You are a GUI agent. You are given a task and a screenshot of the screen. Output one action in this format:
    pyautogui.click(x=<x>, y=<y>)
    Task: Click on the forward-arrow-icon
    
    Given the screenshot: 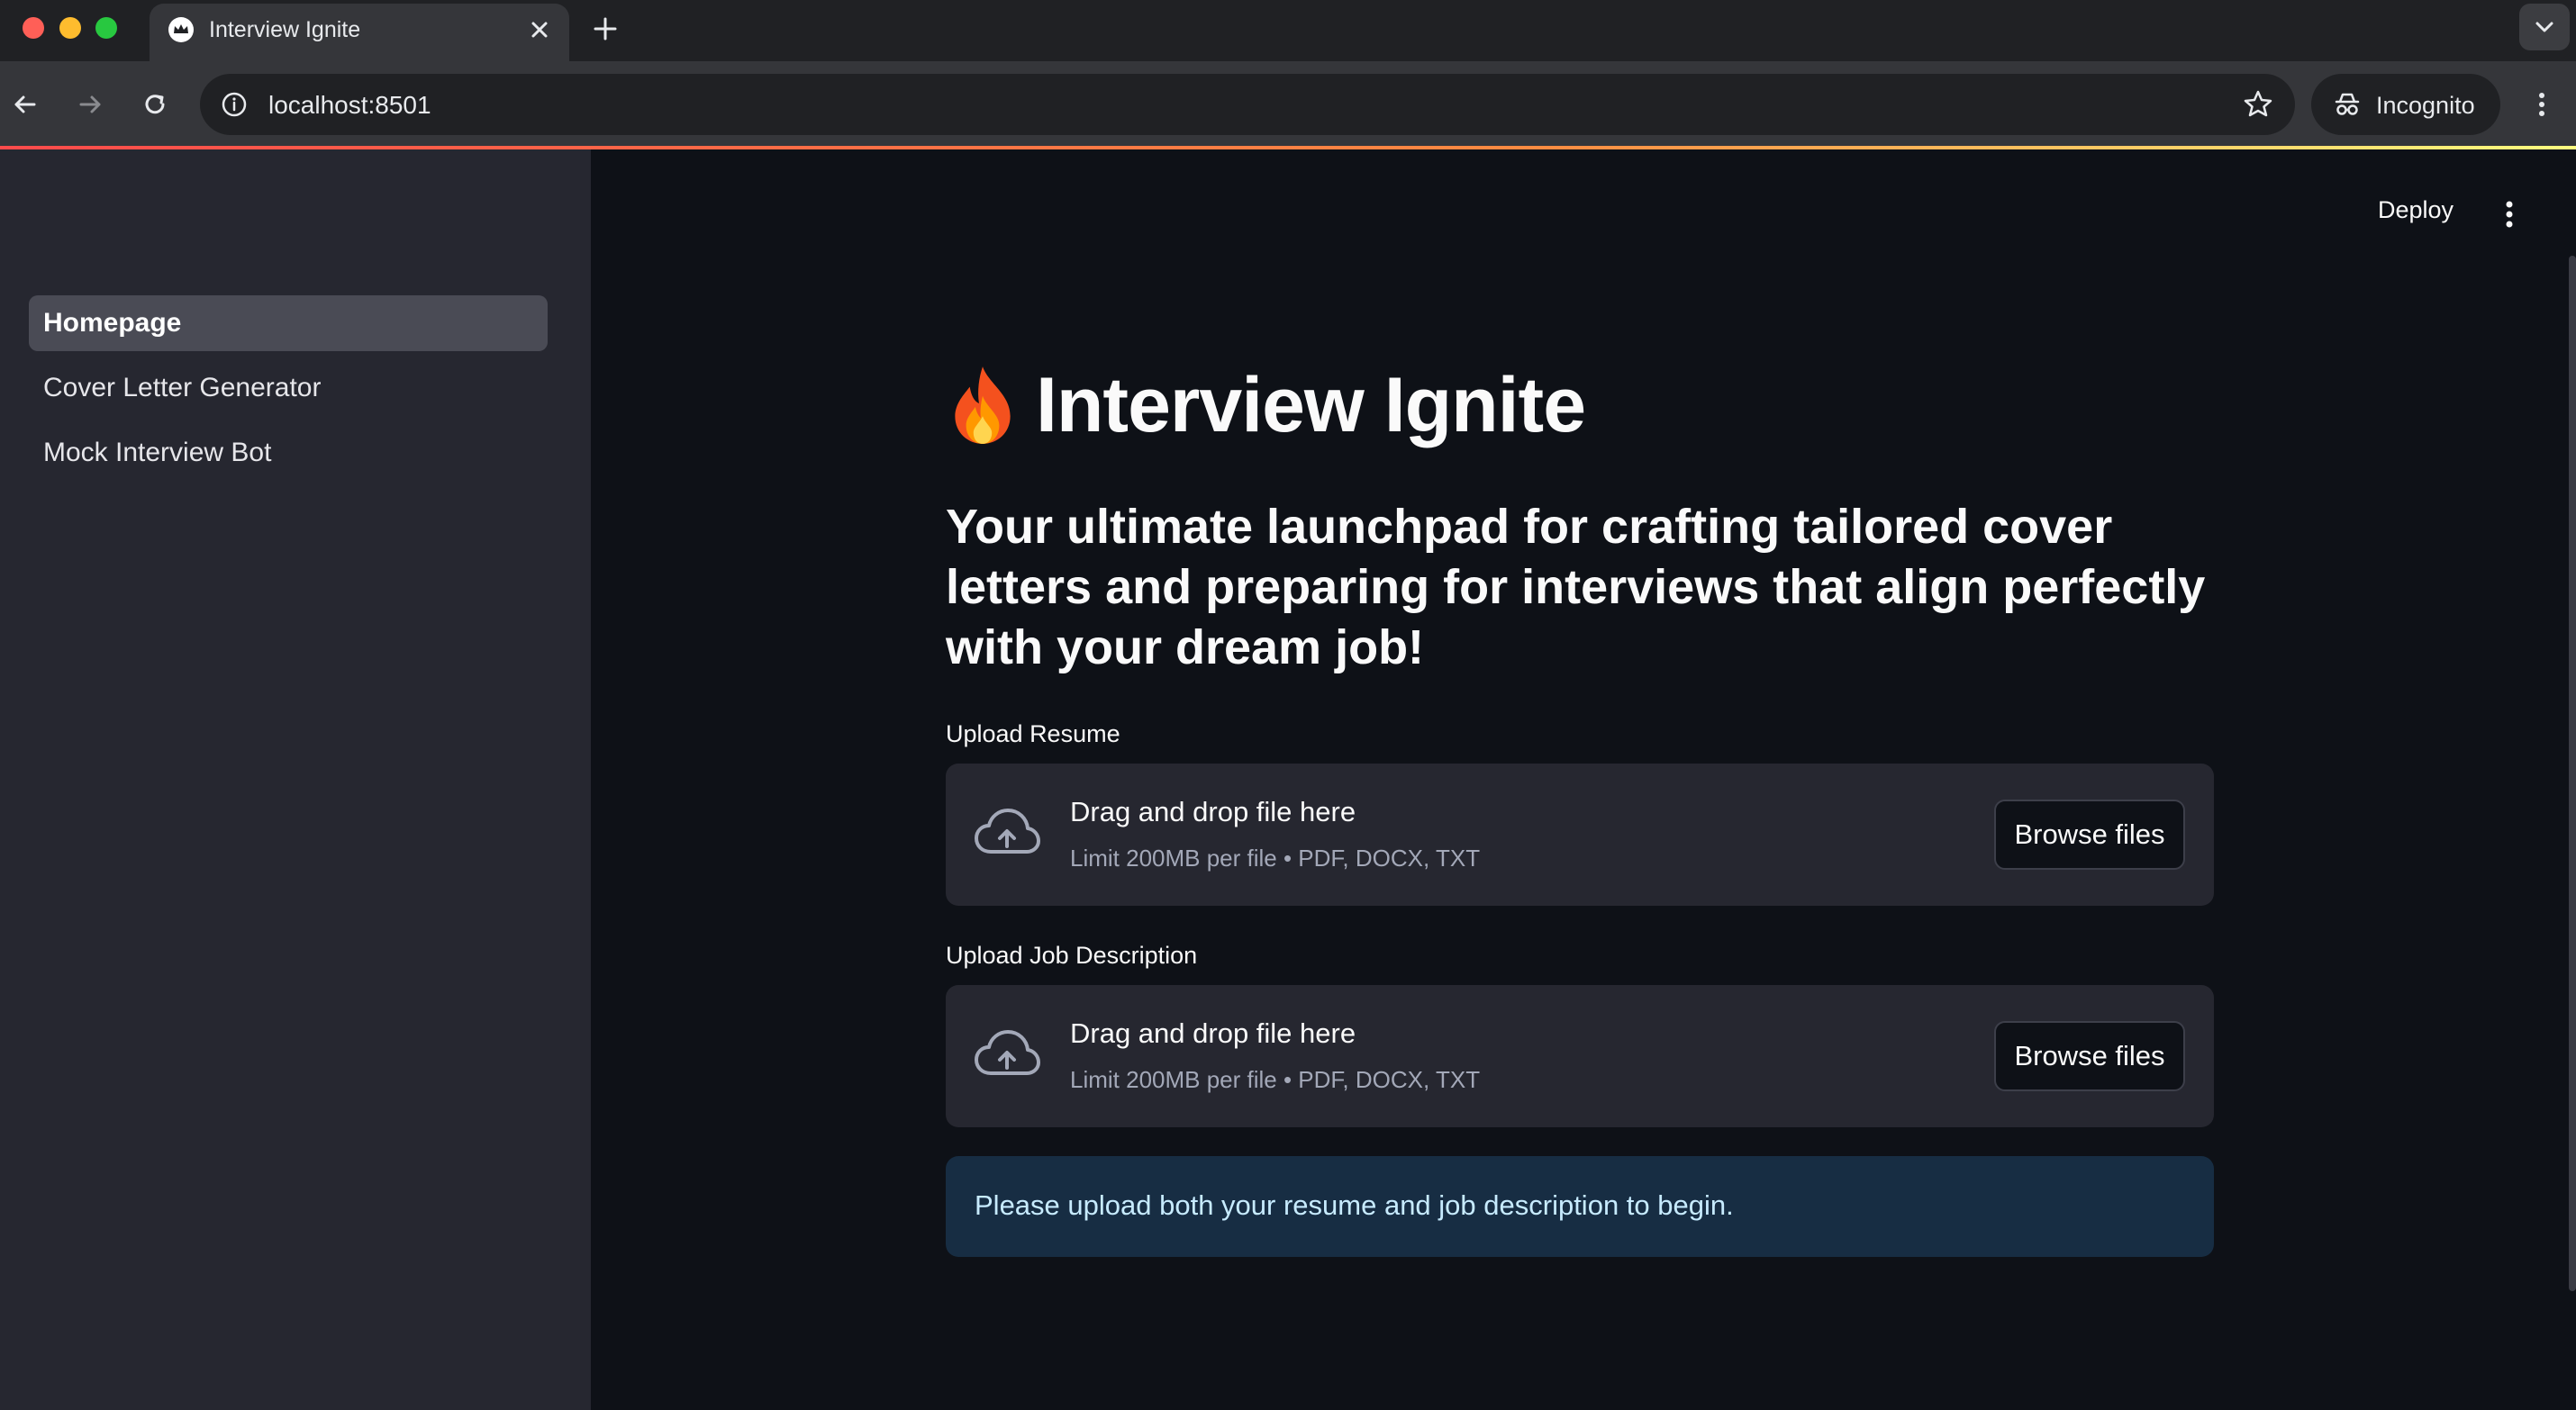 What is the action you would take?
    pyautogui.click(x=90, y=104)
    